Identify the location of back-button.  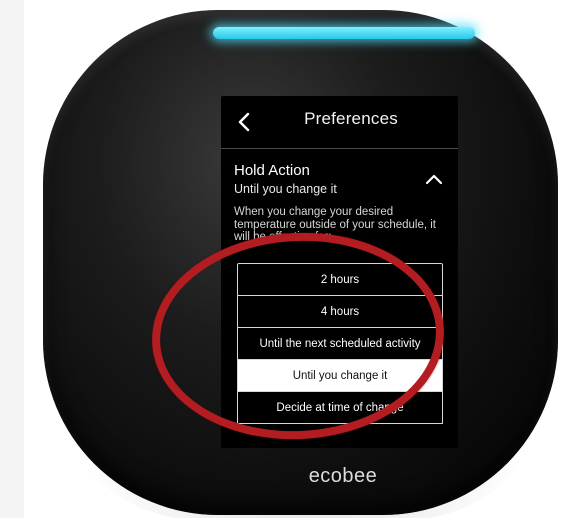
(244, 122).